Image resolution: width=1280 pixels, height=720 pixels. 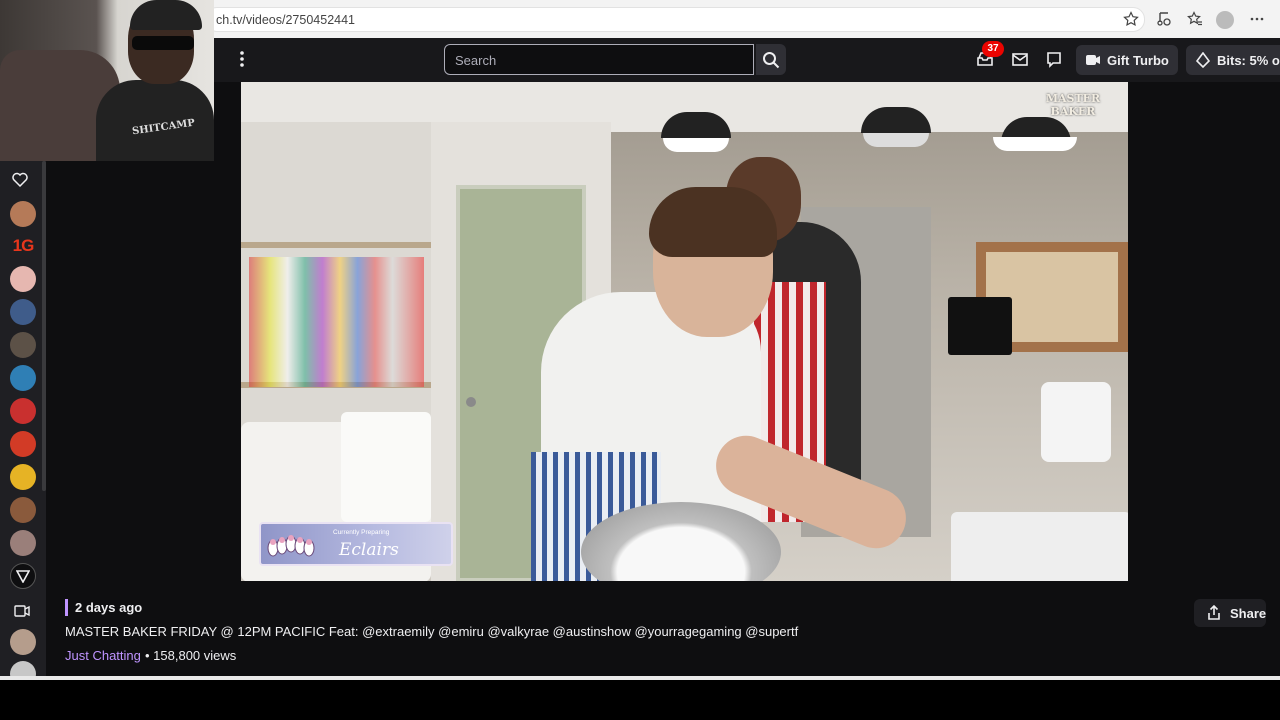 I want to click on gift-turbo-button: Gift Turbo, so click(x=1127, y=60).